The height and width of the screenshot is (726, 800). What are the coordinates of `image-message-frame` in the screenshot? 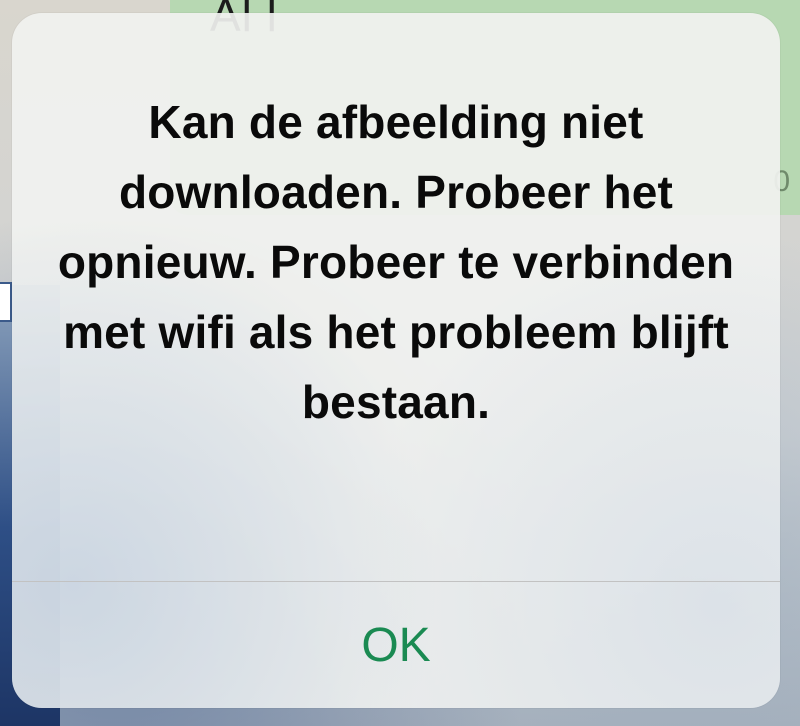 It's located at (6, 302).